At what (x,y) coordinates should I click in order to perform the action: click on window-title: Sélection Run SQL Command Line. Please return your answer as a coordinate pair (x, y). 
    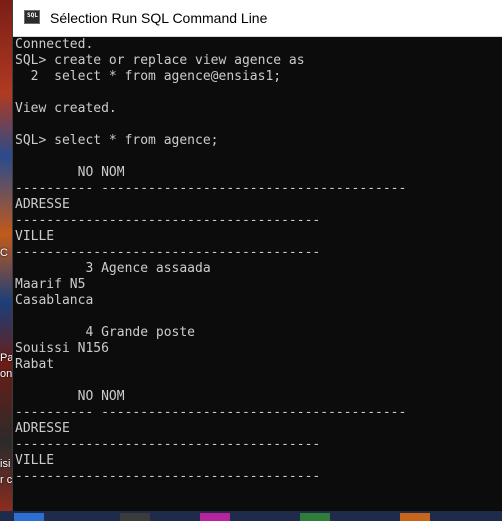
    Looking at the image, I should click on (159, 18).